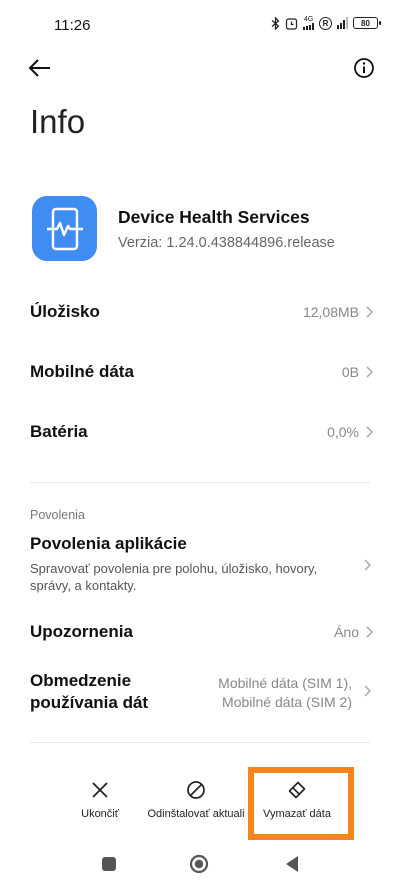 The image size is (400, 889). What do you see at coordinates (202, 632) in the screenshot?
I see `notifications-row: Upozornenia Áno` at bounding box center [202, 632].